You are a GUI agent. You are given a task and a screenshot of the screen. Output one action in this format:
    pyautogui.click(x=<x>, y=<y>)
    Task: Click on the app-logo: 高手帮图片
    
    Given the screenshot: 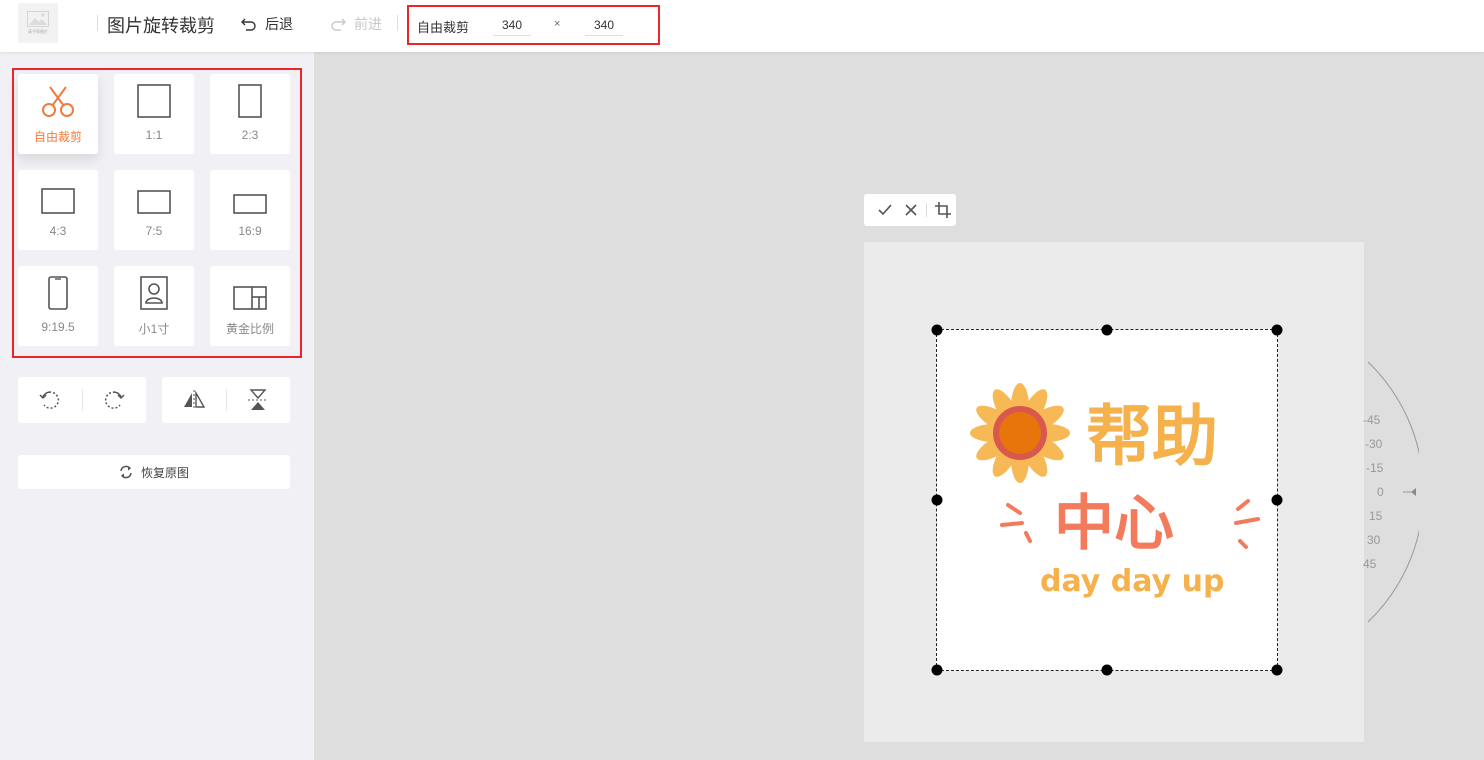 What is the action you would take?
    pyautogui.click(x=38, y=23)
    